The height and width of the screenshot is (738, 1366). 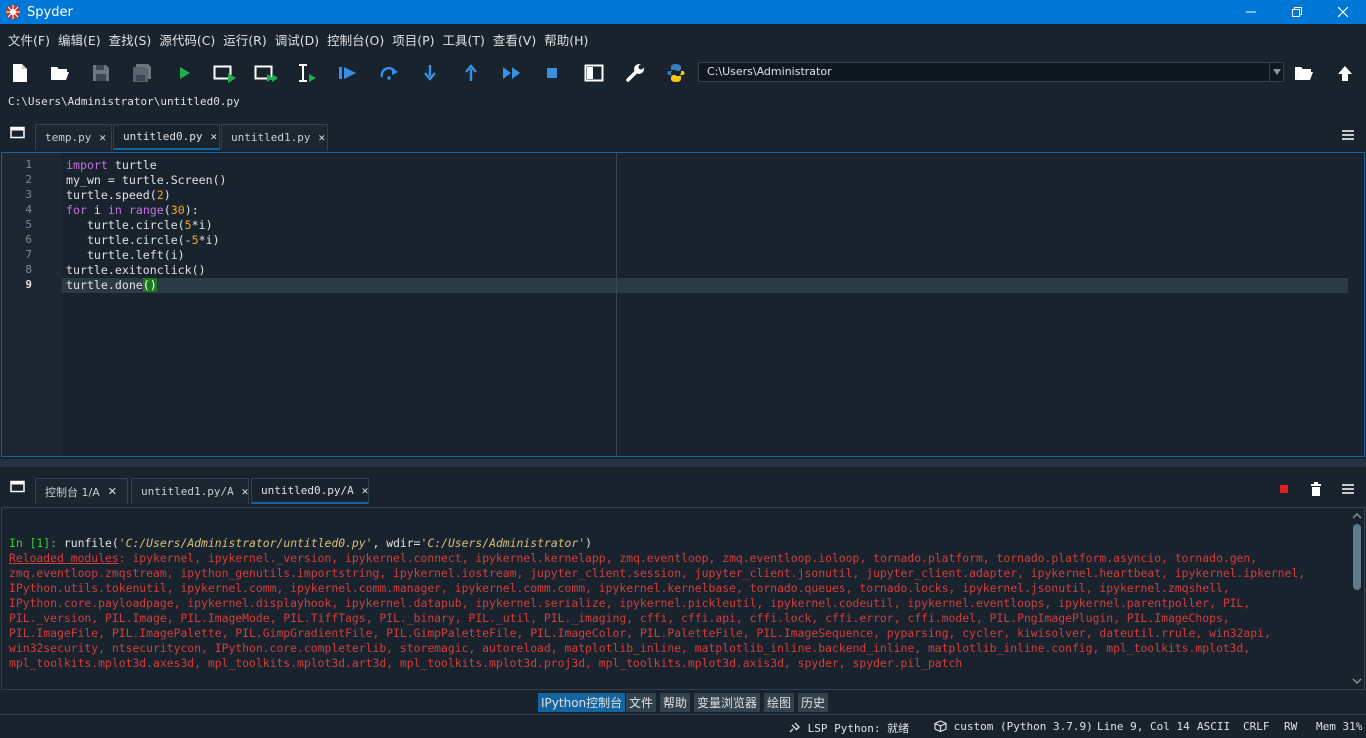 I want to click on browse-console-tabs-button, so click(x=18, y=487).